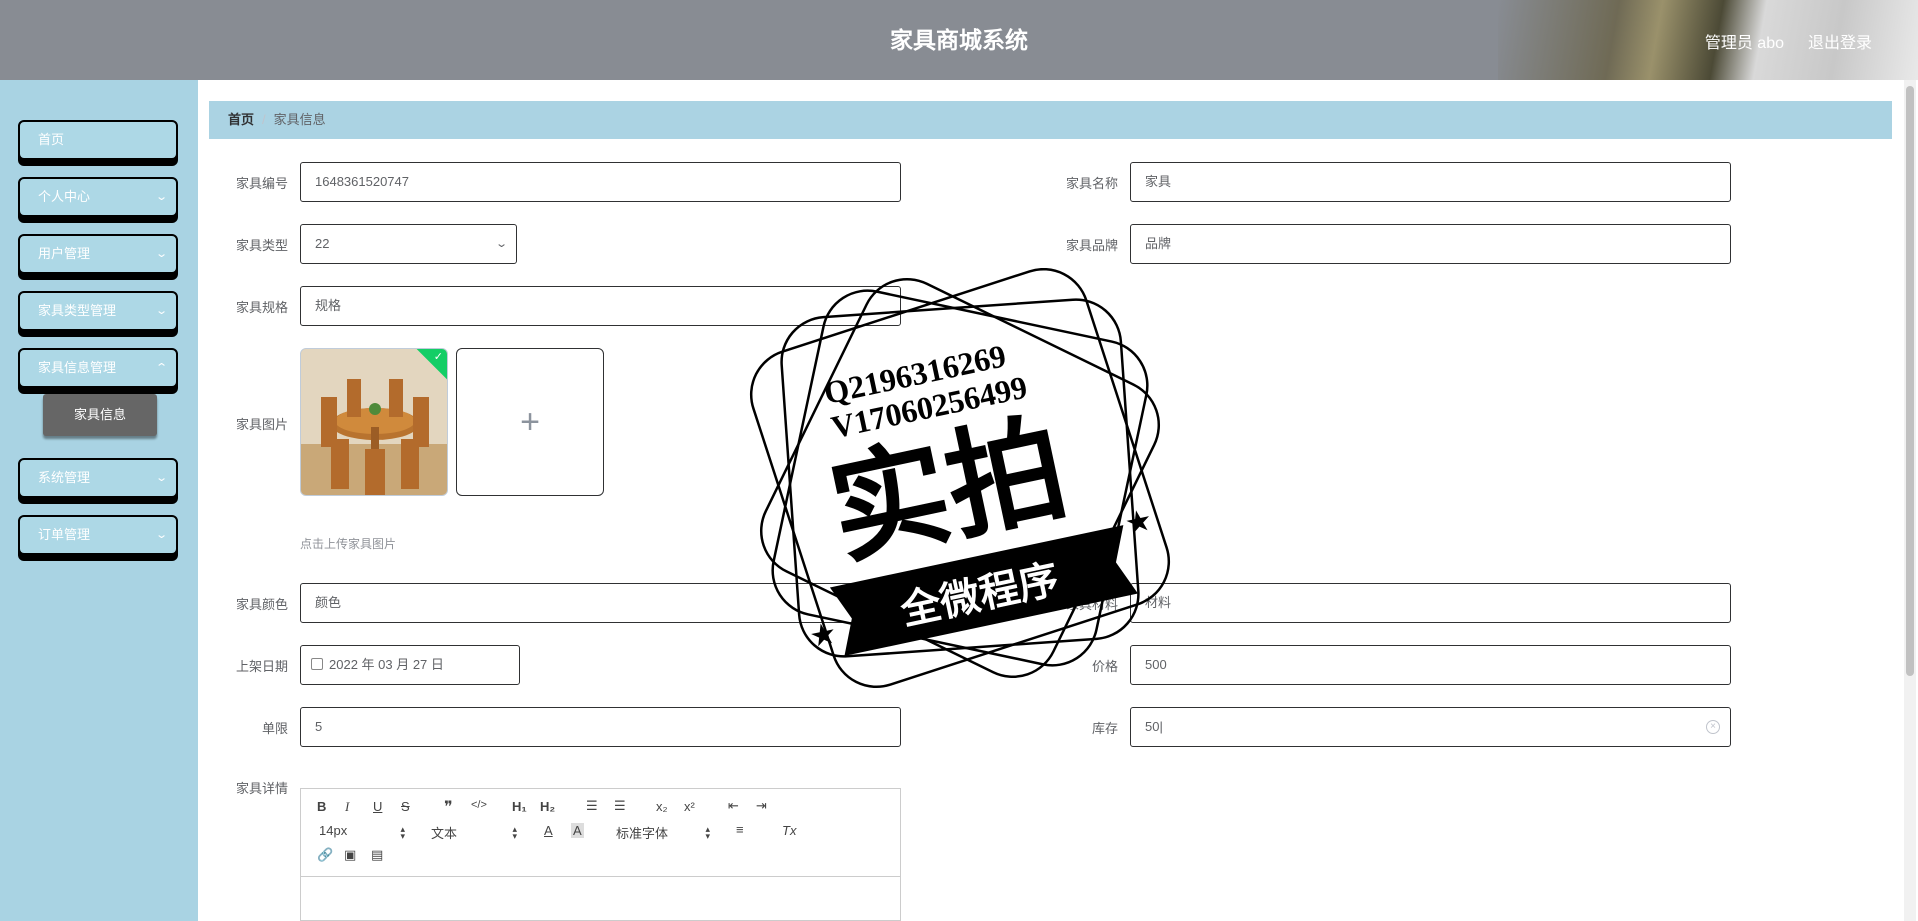  Describe the element at coordinates (1091, 604) in the screenshot. I see `material-label: 家具材料` at that location.